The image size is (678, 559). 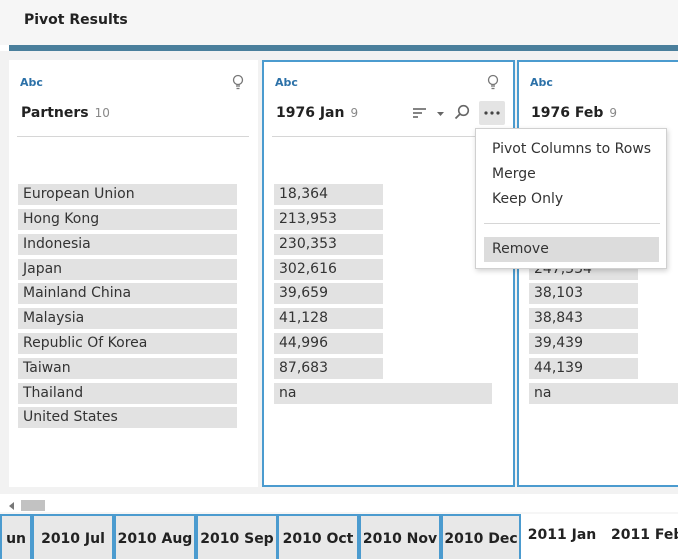 What do you see at coordinates (11, 506) in the screenshot?
I see `scroll-left-icon` at bounding box center [11, 506].